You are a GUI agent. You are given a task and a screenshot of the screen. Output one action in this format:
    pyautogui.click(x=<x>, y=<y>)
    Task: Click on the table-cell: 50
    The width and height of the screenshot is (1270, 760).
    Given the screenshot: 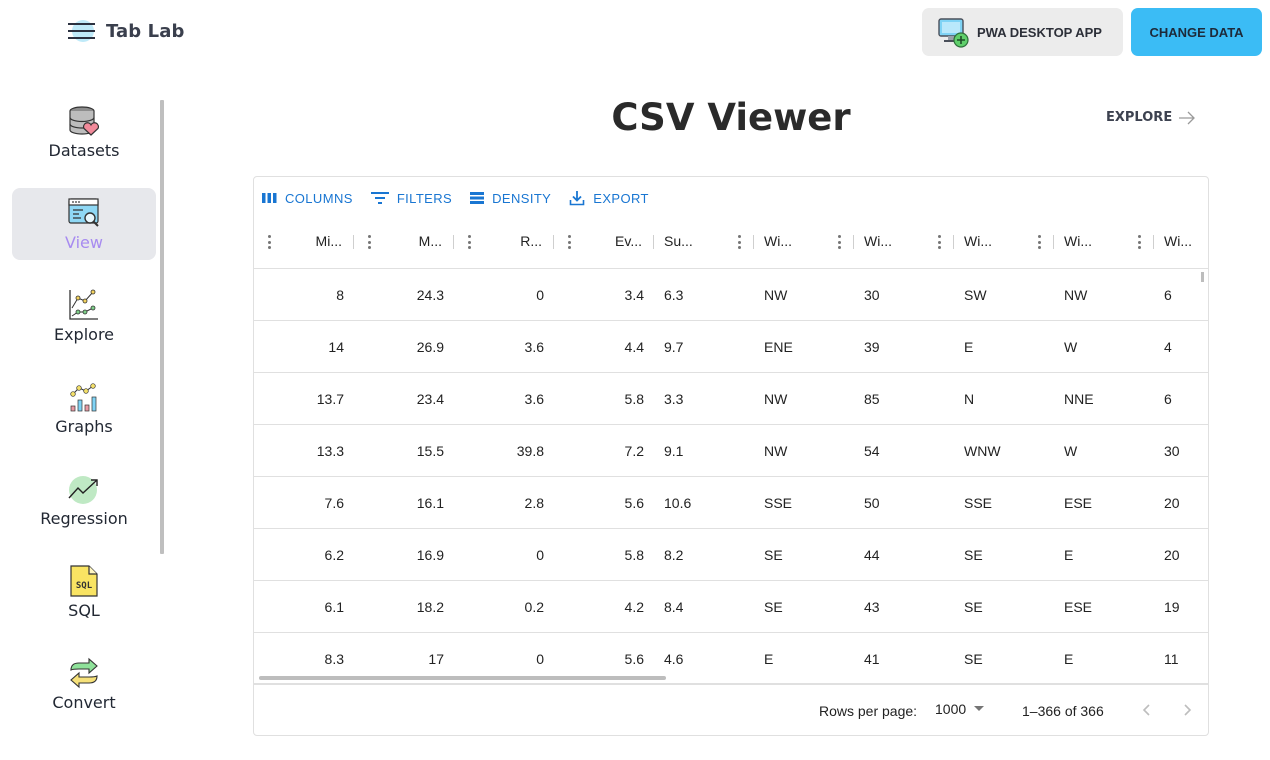 What is the action you would take?
    pyautogui.click(x=909, y=503)
    